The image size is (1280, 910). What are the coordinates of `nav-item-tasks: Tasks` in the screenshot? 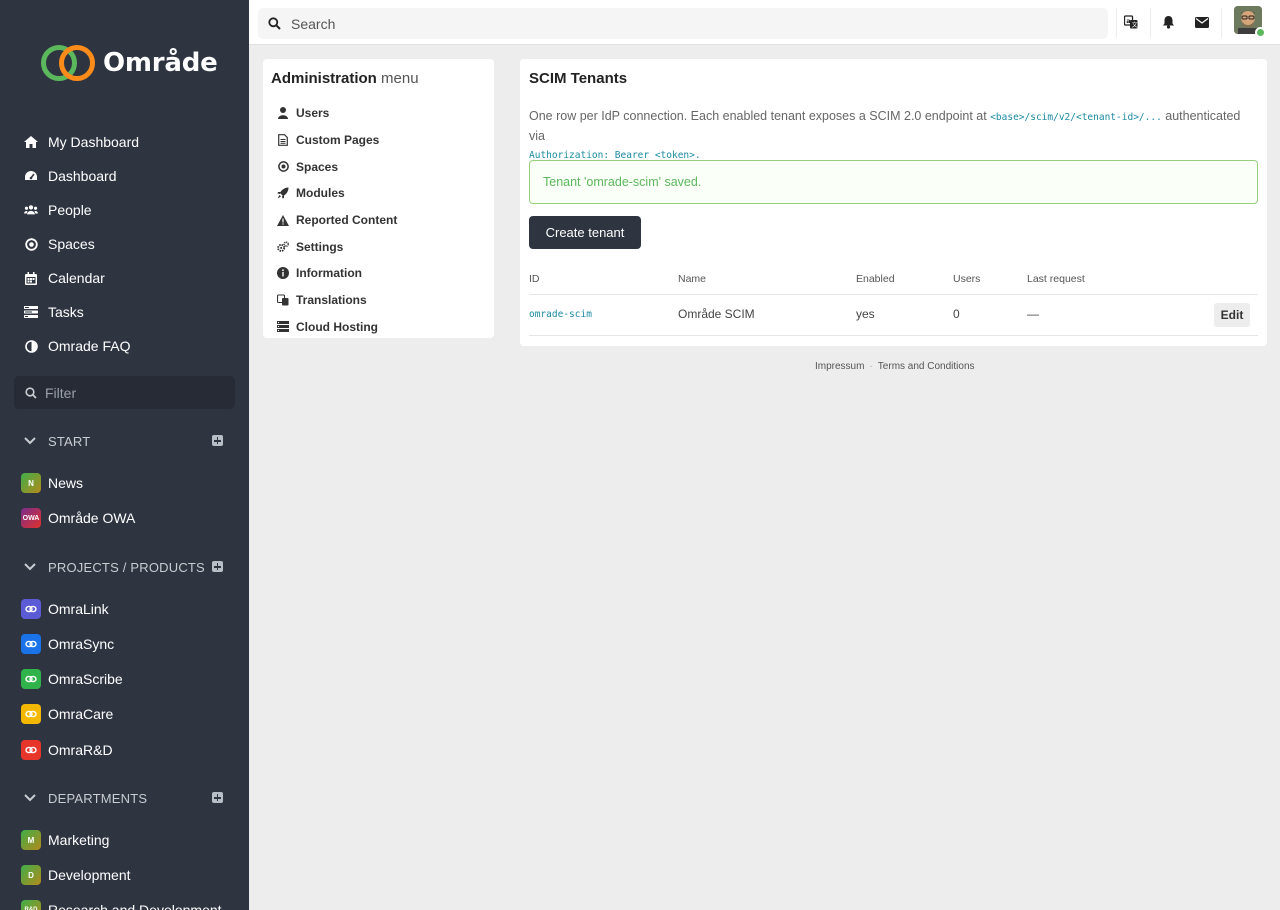 It's located at (124, 312).